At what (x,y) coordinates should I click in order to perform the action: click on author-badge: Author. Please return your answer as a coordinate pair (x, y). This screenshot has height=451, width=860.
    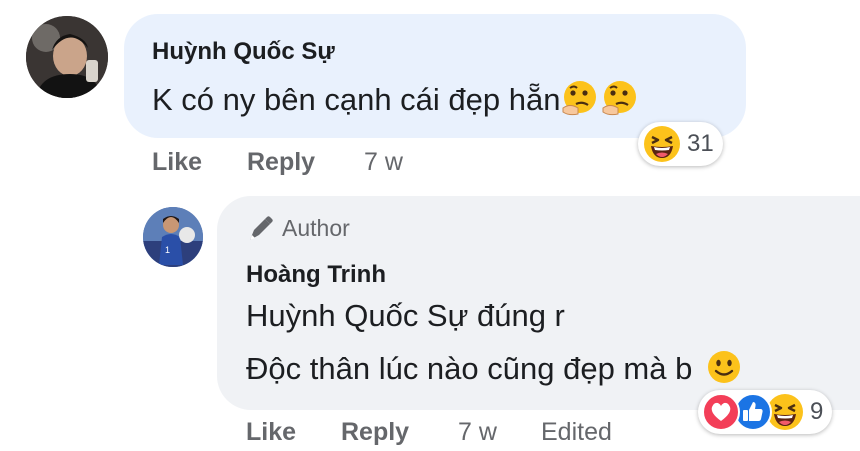
    Looking at the image, I should click on (298, 228).